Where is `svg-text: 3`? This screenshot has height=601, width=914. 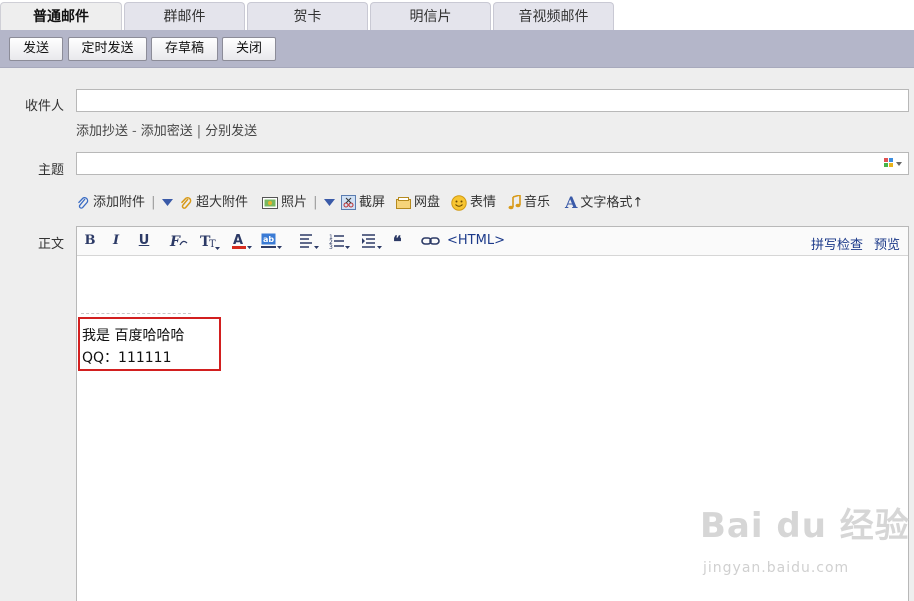
svg-text: 3 is located at coordinates (331, 247).